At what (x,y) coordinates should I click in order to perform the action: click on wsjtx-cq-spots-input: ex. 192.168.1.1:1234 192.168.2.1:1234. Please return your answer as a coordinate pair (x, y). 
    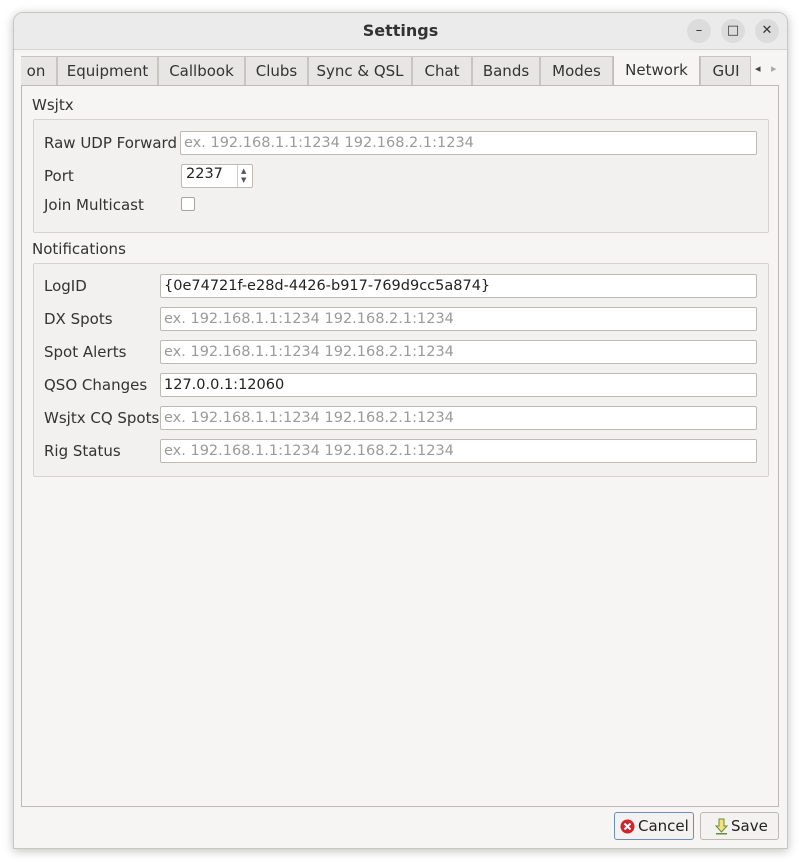
    Looking at the image, I should click on (458, 418).